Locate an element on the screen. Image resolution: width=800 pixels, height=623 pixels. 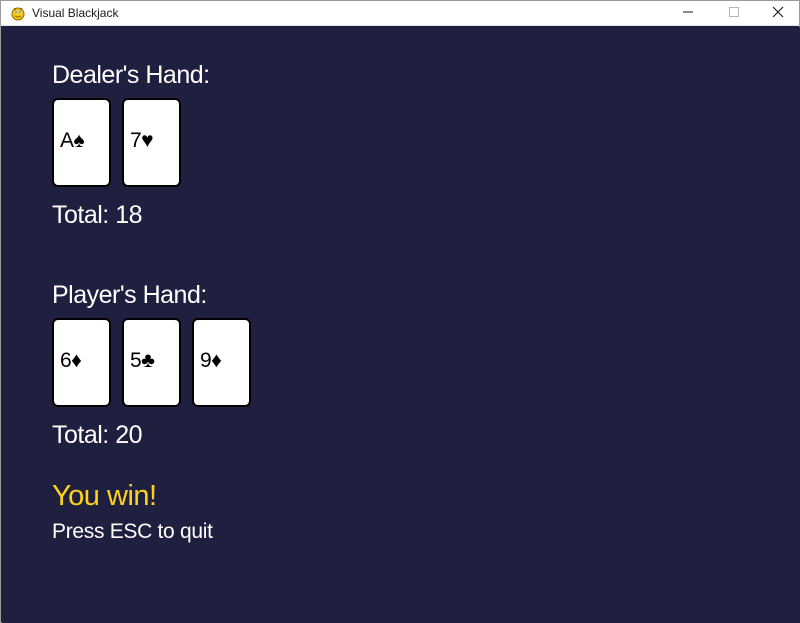
maximize-button is located at coordinates (734, 13).